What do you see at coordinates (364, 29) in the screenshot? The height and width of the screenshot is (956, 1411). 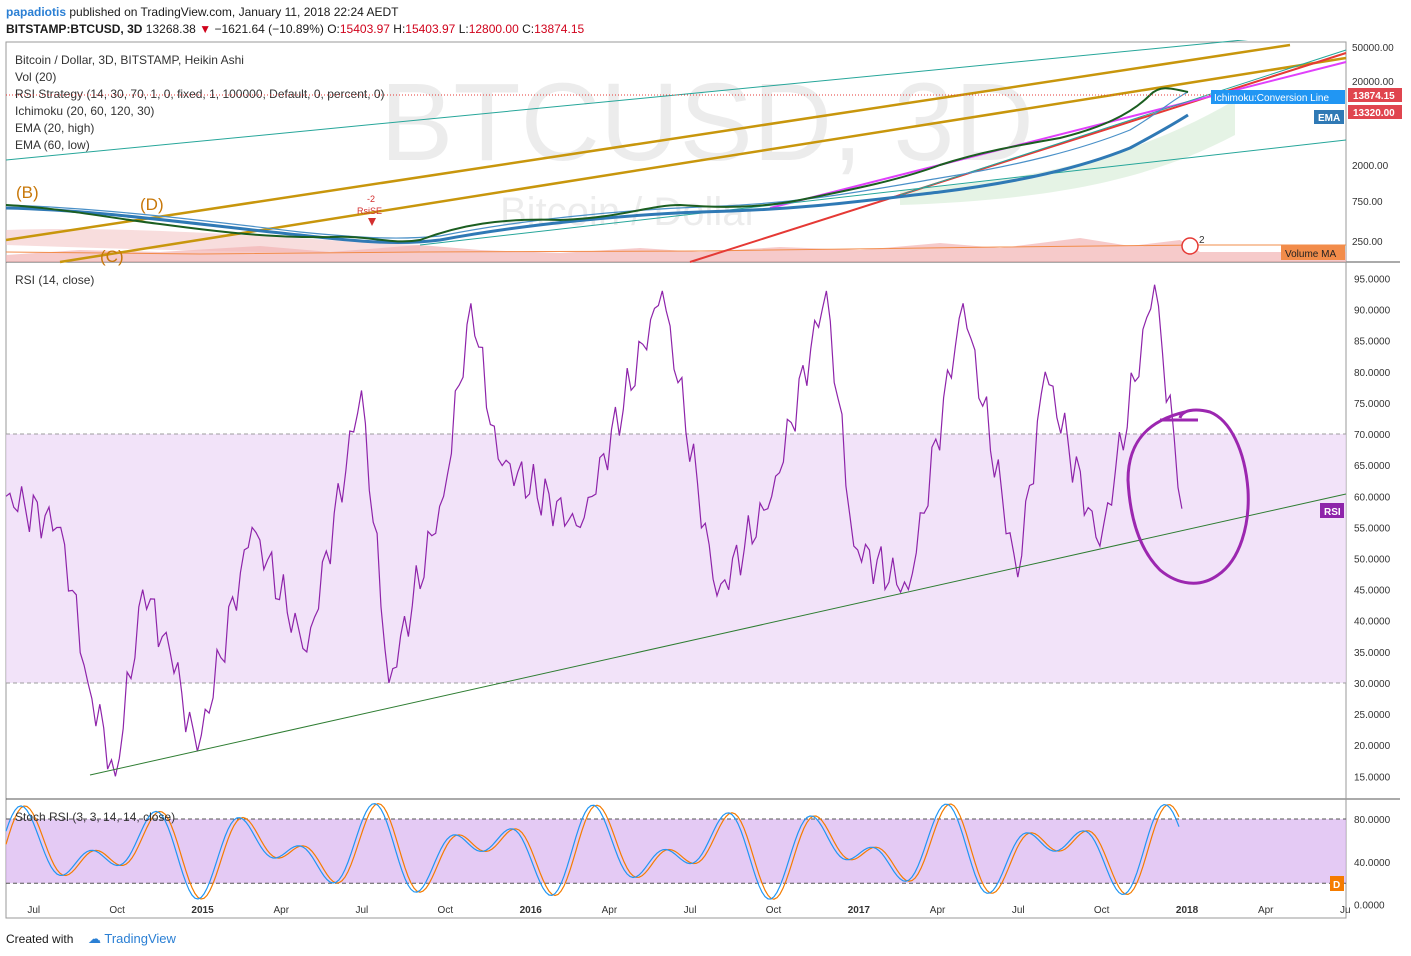 I see `ohlc-open: 15403.97` at bounding box center [364, 29].